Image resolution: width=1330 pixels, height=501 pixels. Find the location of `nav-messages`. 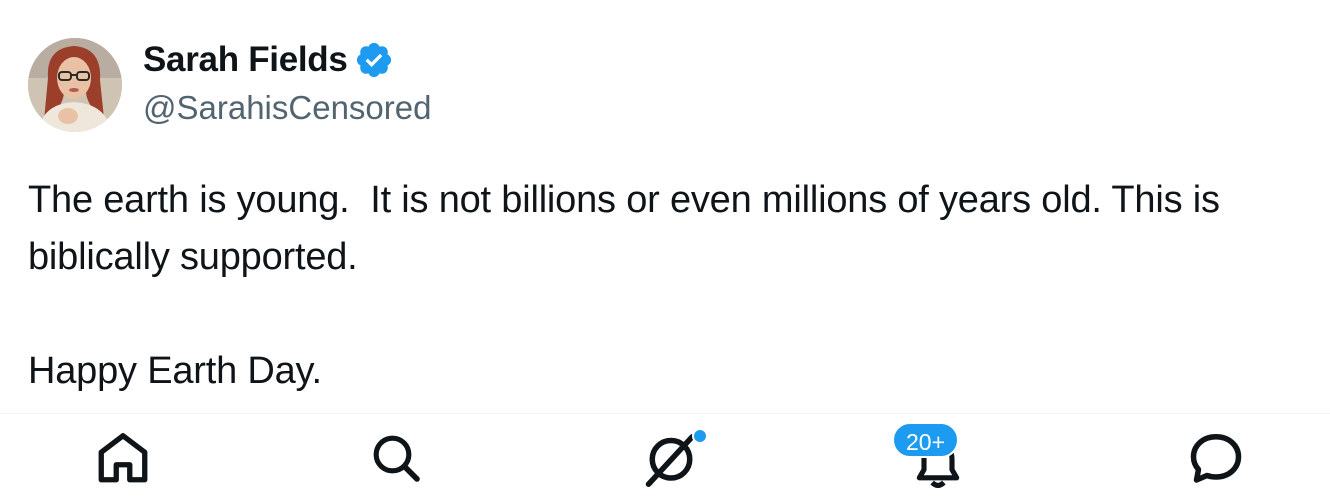

nav-messages is located at coordinates (1216, 457).